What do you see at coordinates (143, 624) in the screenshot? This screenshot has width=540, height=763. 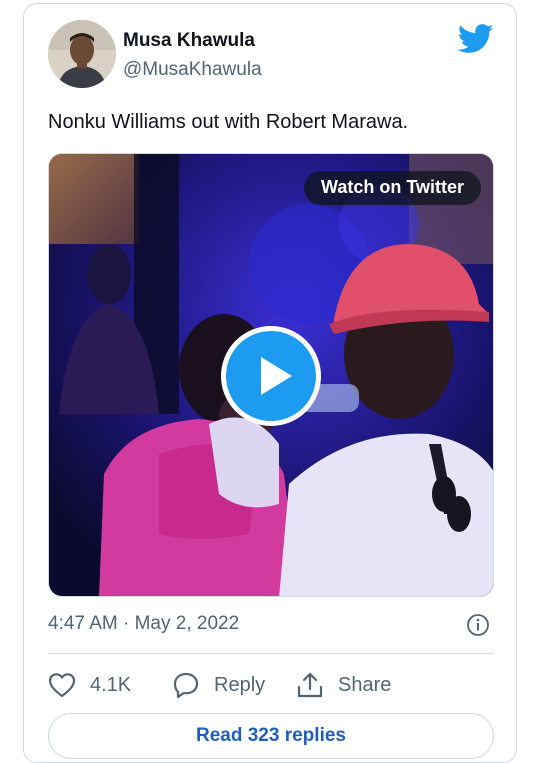 I see `tweet-timestamp: 4:47 AM · May 2, 2022` at bounding box center [143, 624].